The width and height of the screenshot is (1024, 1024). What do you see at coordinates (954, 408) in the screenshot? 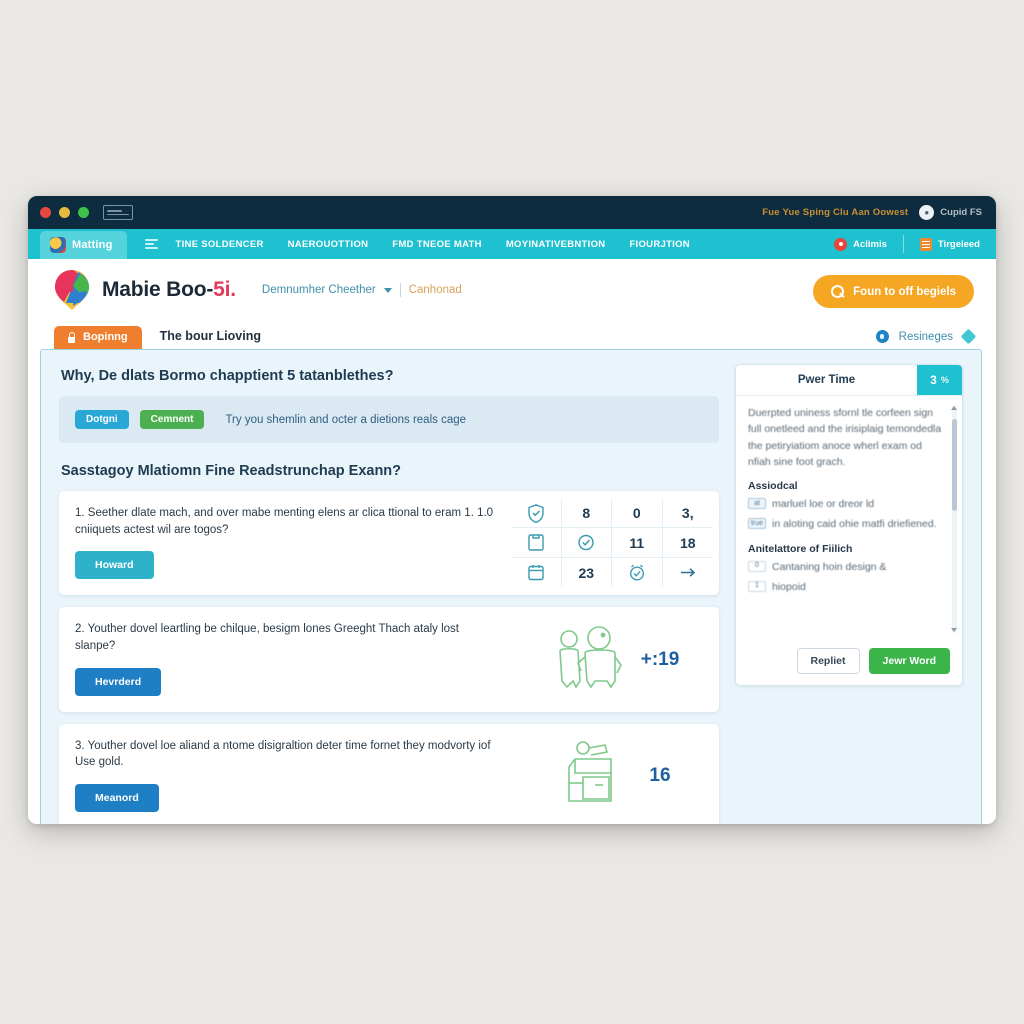
I see `scroll-up-arrow-icon` at bounding box center [954, 408].